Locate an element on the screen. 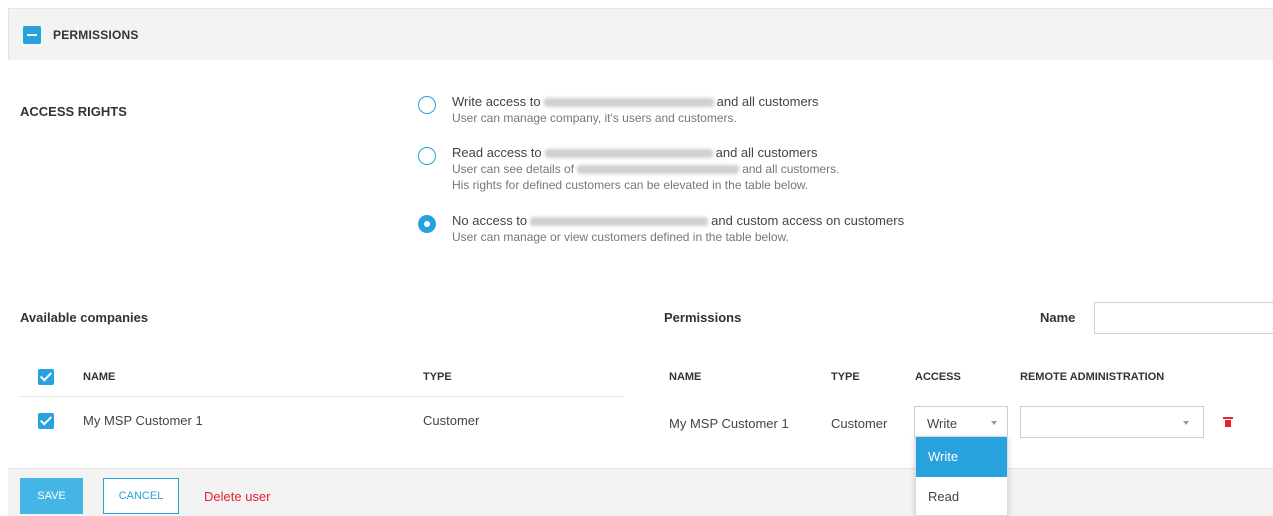  available-row-name: My MSP Customer 1 is located at coordinates (143, 420).